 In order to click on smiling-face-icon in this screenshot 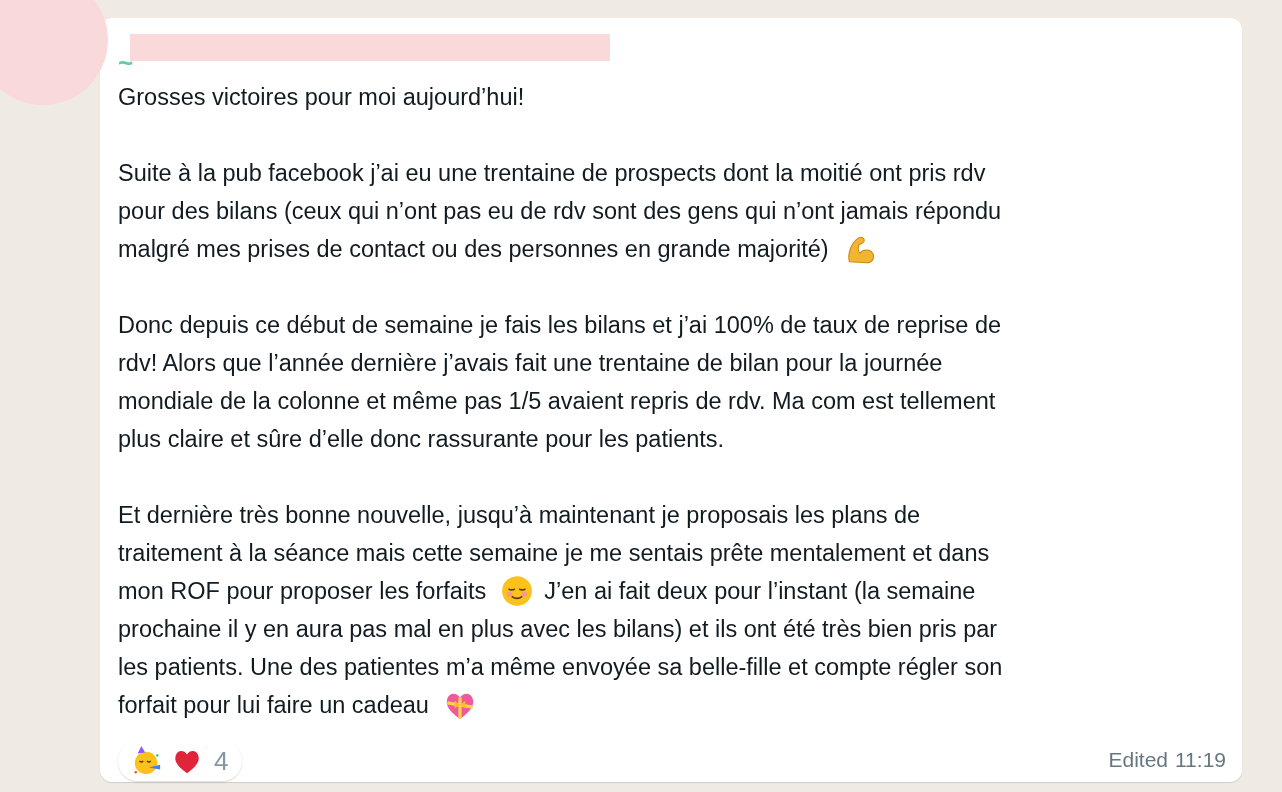, I will do `click(517, 591)`.